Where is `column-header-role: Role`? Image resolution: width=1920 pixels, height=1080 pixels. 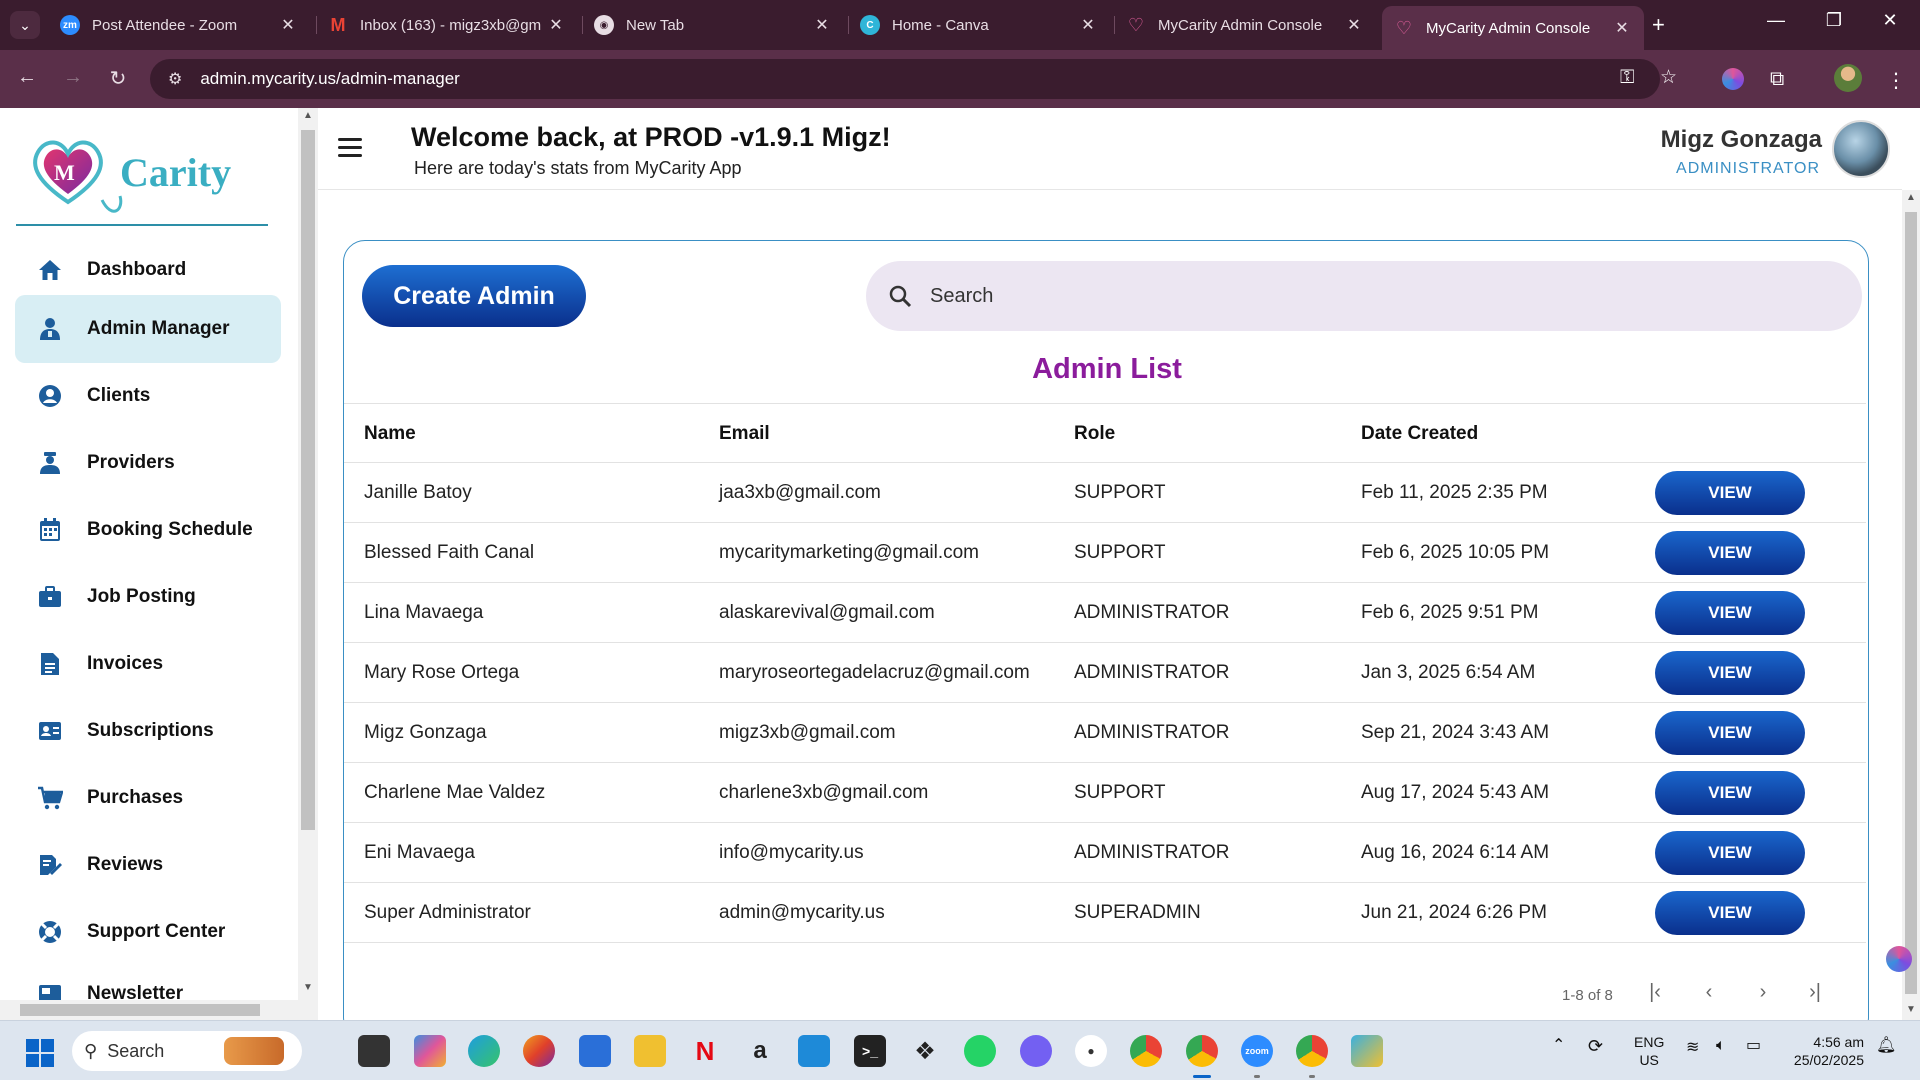
column-header-role: Role is located at coordinates (1094, 434).